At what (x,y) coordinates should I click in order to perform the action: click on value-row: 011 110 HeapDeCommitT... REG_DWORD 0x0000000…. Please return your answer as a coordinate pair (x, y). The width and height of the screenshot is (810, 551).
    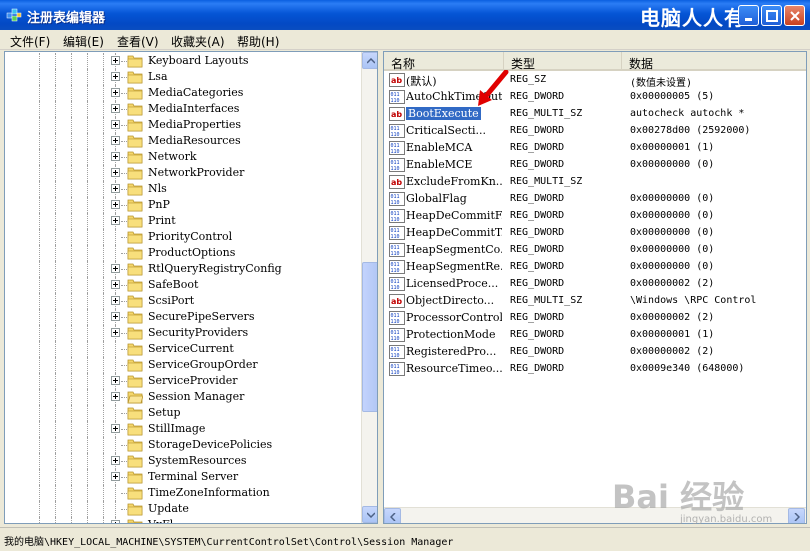
    Looking at the image, I should click on (594, 233).